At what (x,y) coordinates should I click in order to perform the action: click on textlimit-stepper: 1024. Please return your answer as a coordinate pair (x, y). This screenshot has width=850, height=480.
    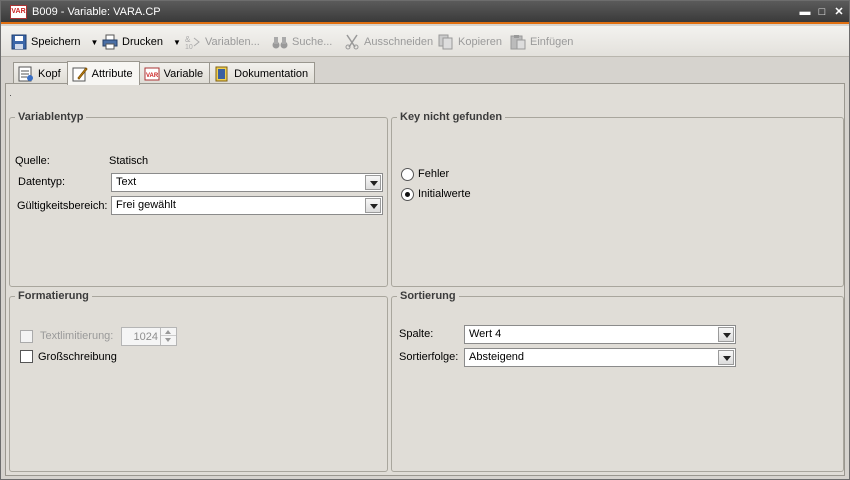
    Looking at the image, I should click on (149, 336).